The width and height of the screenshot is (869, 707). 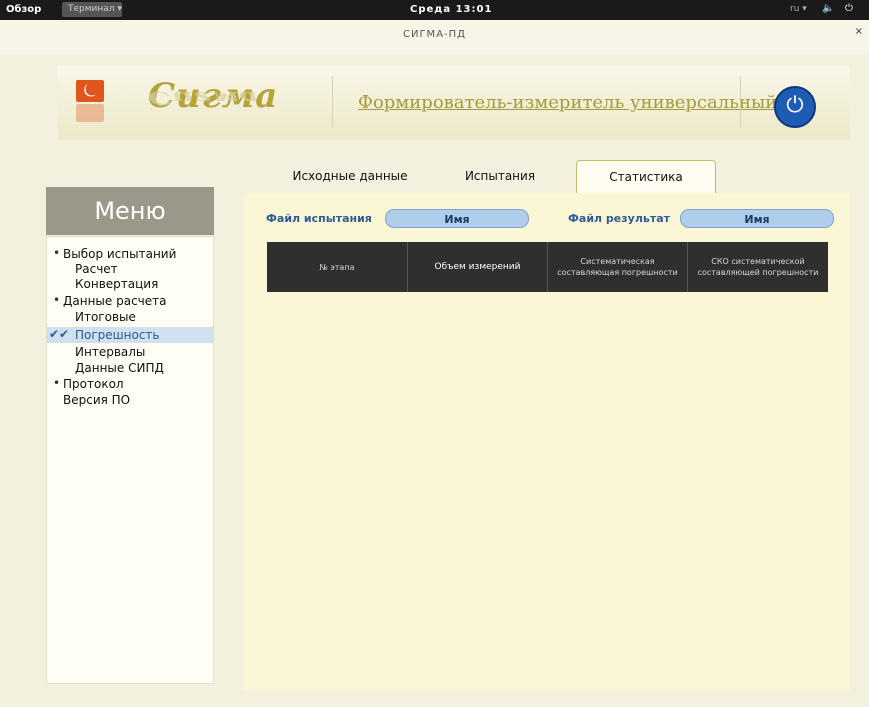 I want to click on check-icon: ✔✔, so click(x=59, y=334).